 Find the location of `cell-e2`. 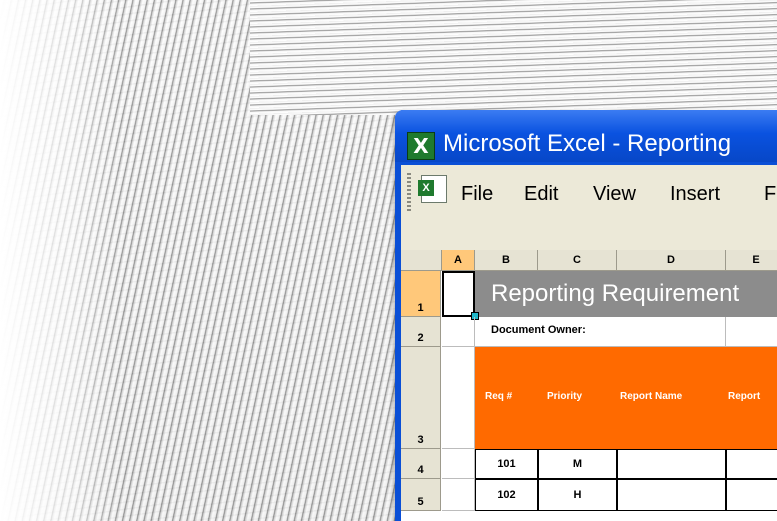

cell-e2 is located at coordinates (751, 332).